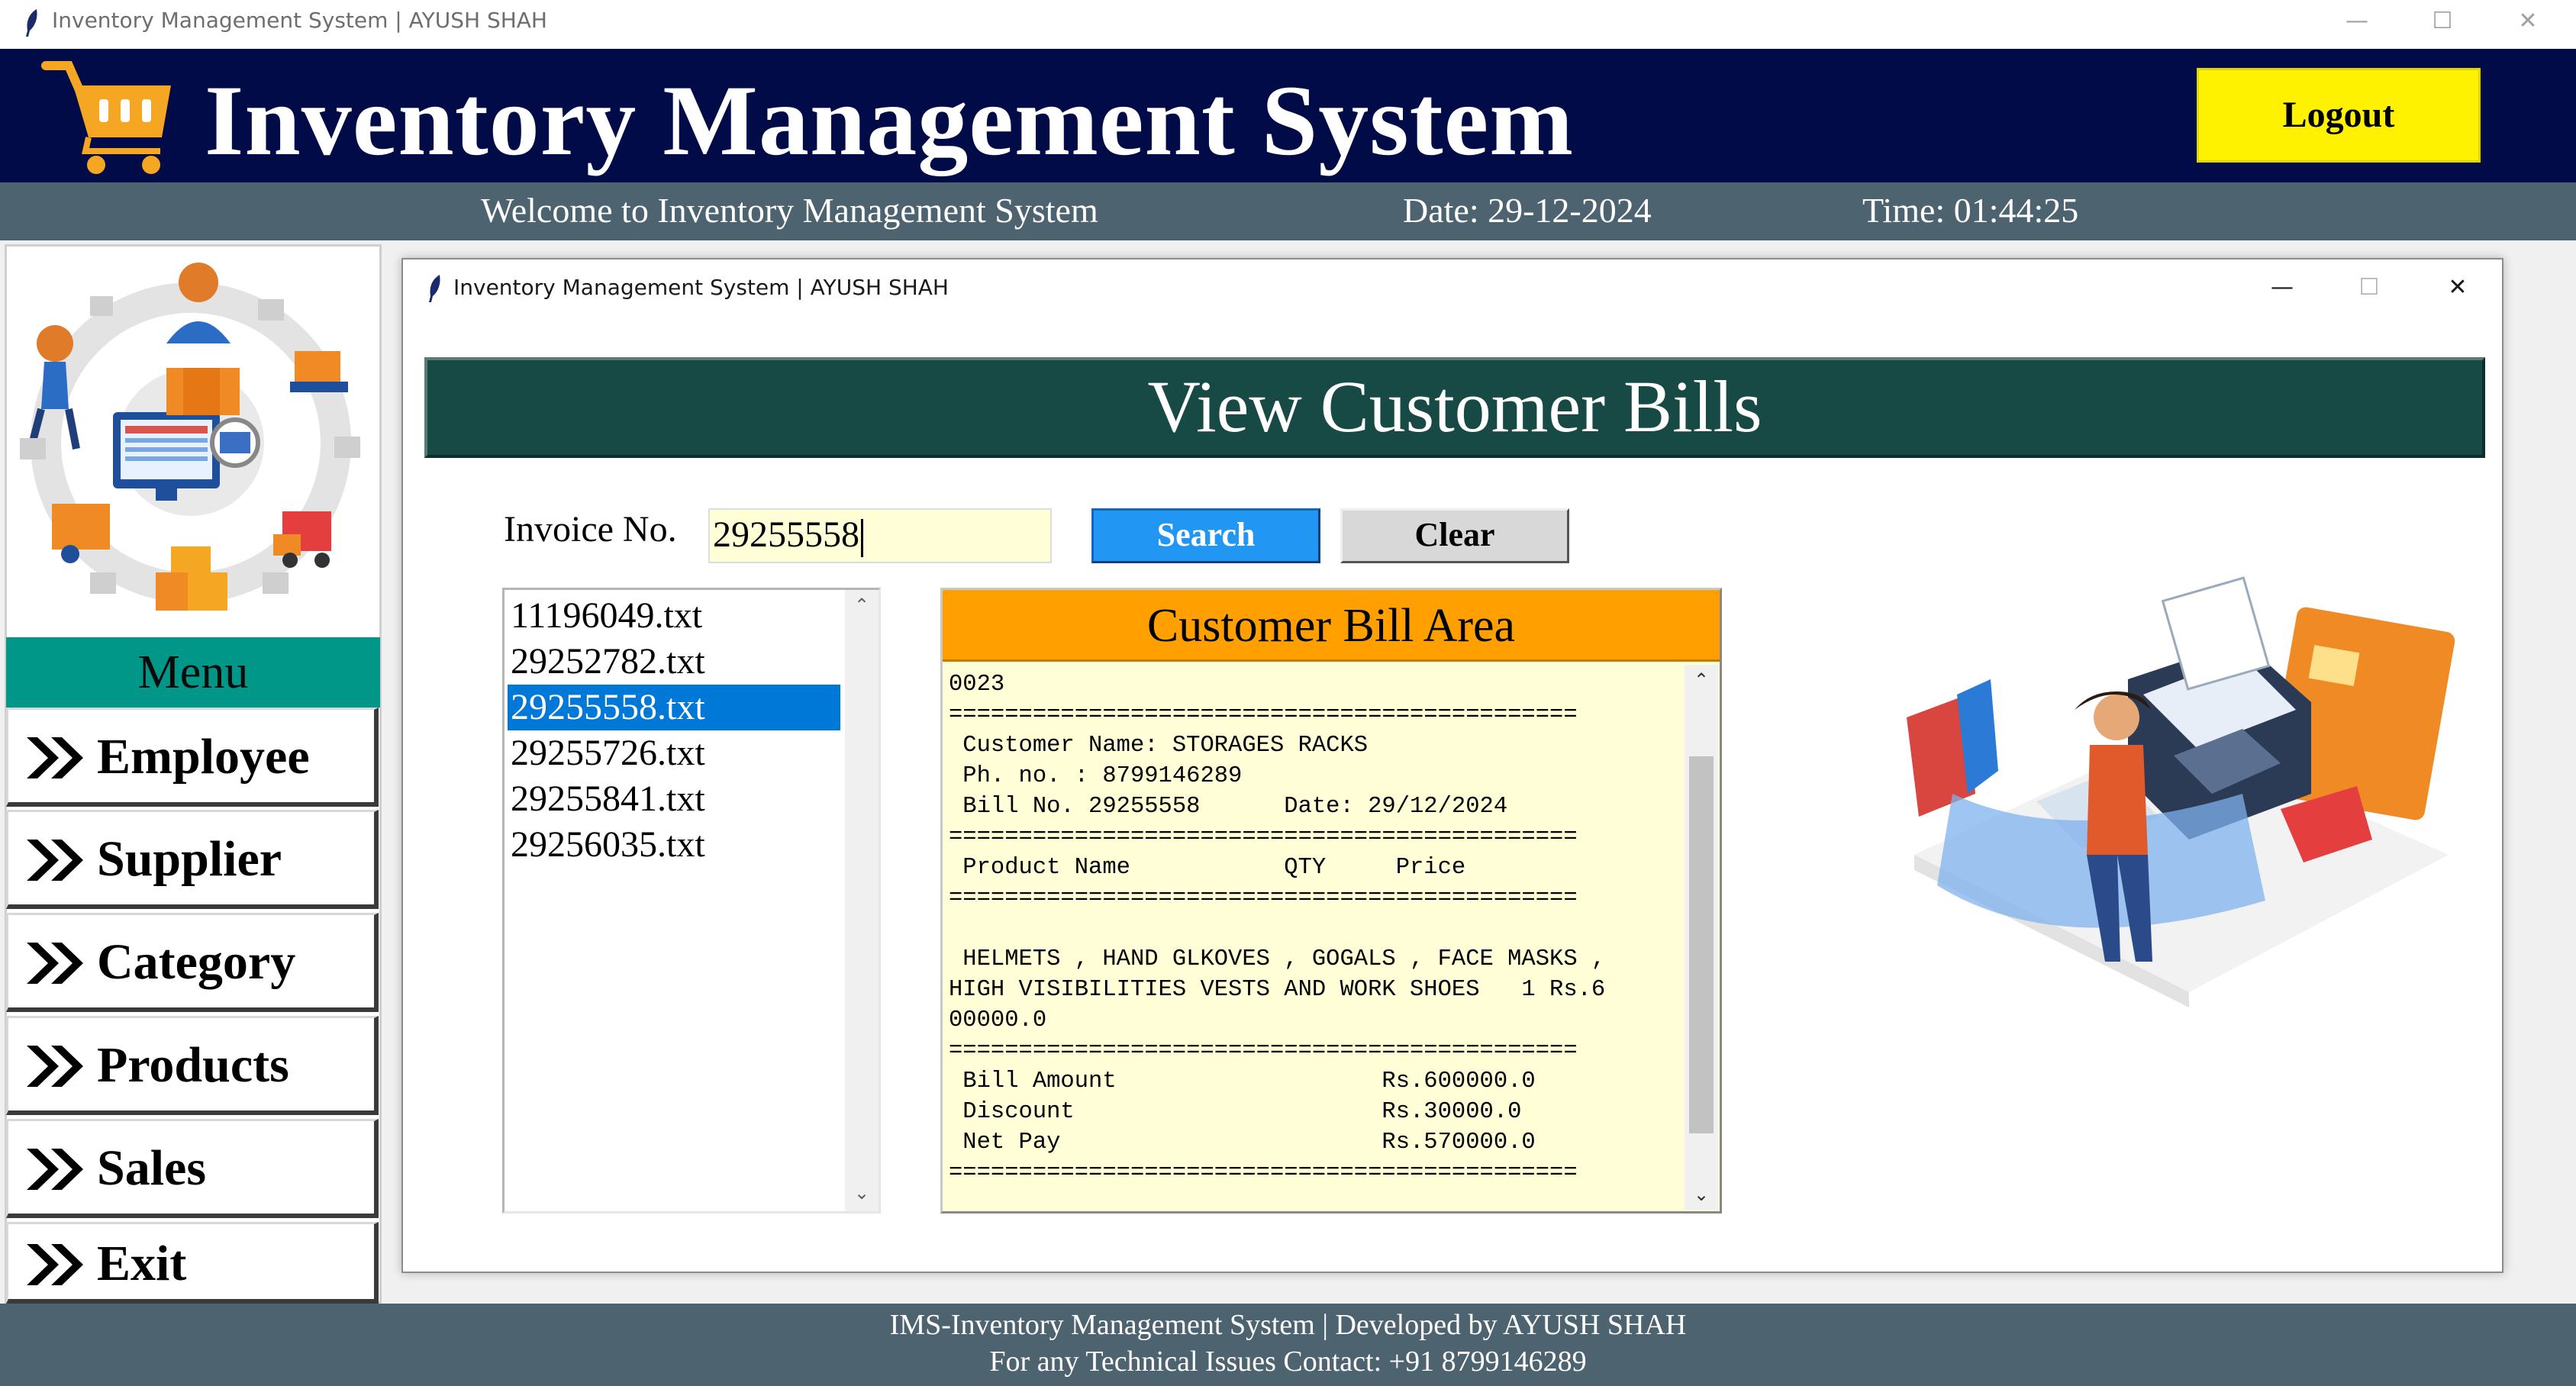  Describe the element at coordinates (1455, 407) in the screenshot. I see `page-title: View Customer Bills` at that location.